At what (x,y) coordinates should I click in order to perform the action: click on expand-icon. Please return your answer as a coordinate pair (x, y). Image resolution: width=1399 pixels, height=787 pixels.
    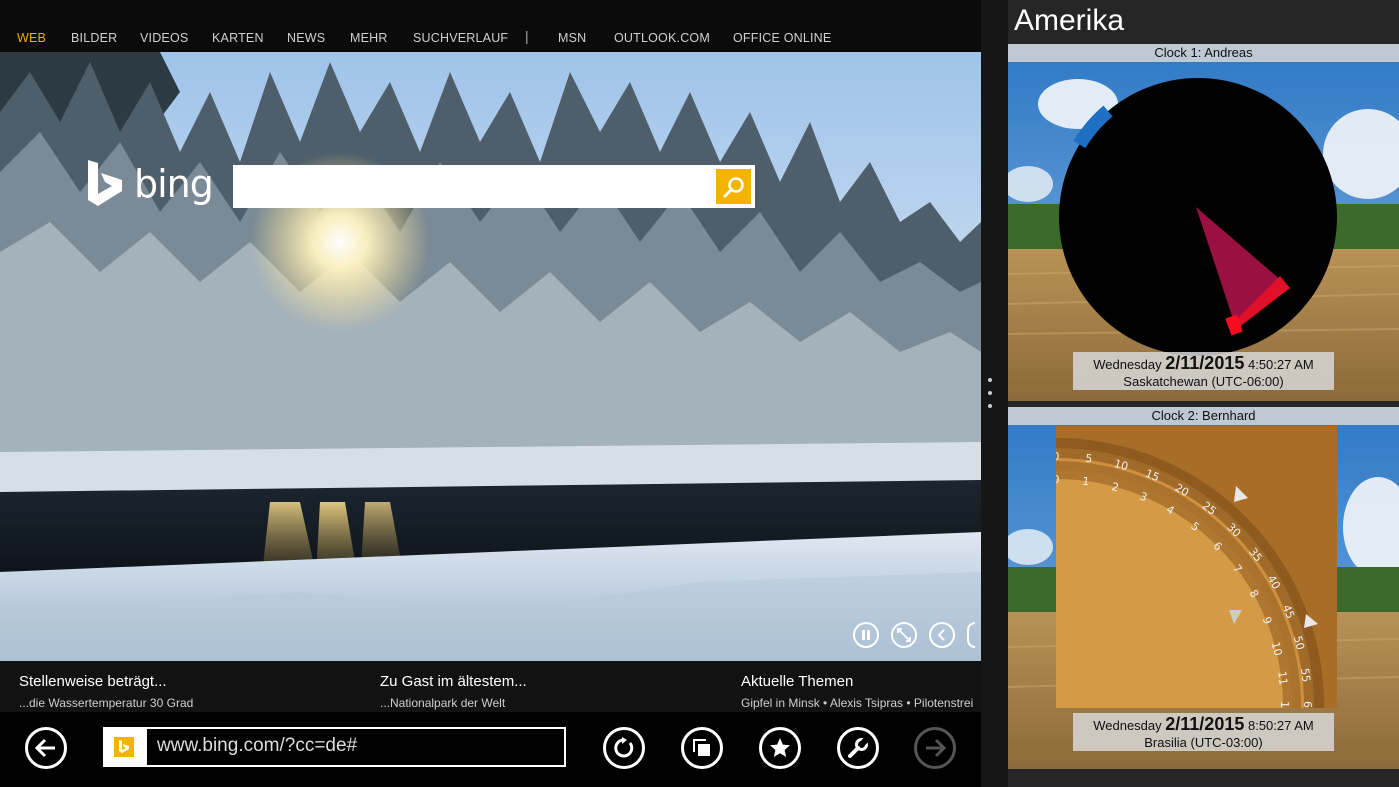
    Looking at the image, I should click on (904, 635).